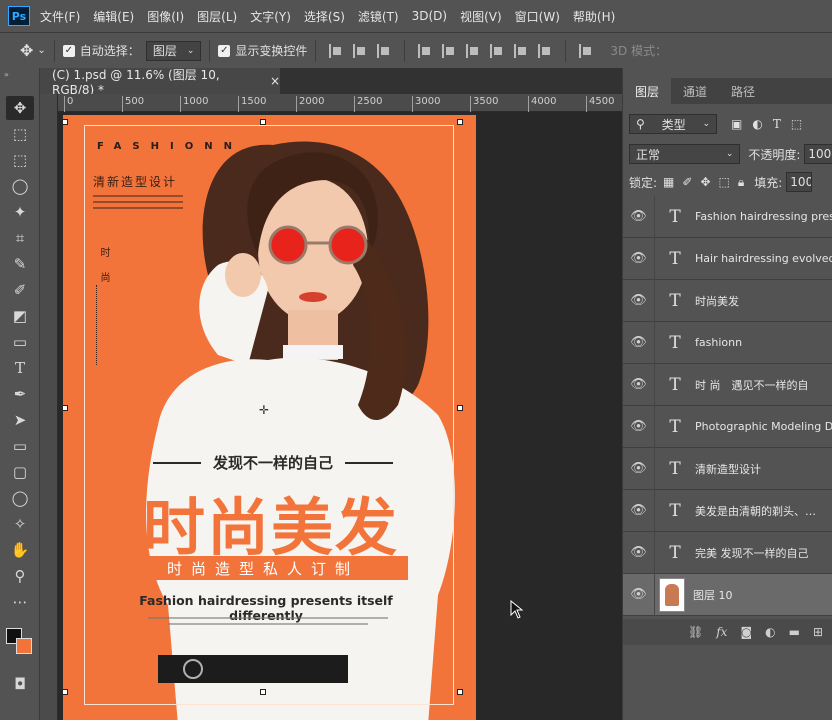 This screenshot has width=832, height=720. Describe the element at coordinates (60, 16) in the screenshot. I see `menu-file: 文件(F)` at that location.